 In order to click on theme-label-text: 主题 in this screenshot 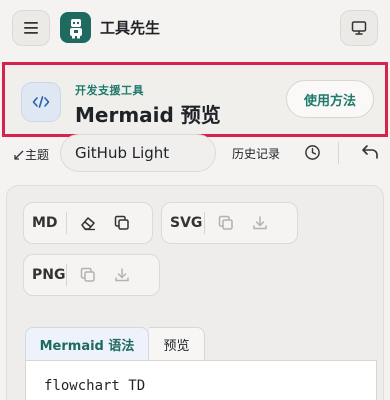, I will do `click(37, 155)`.